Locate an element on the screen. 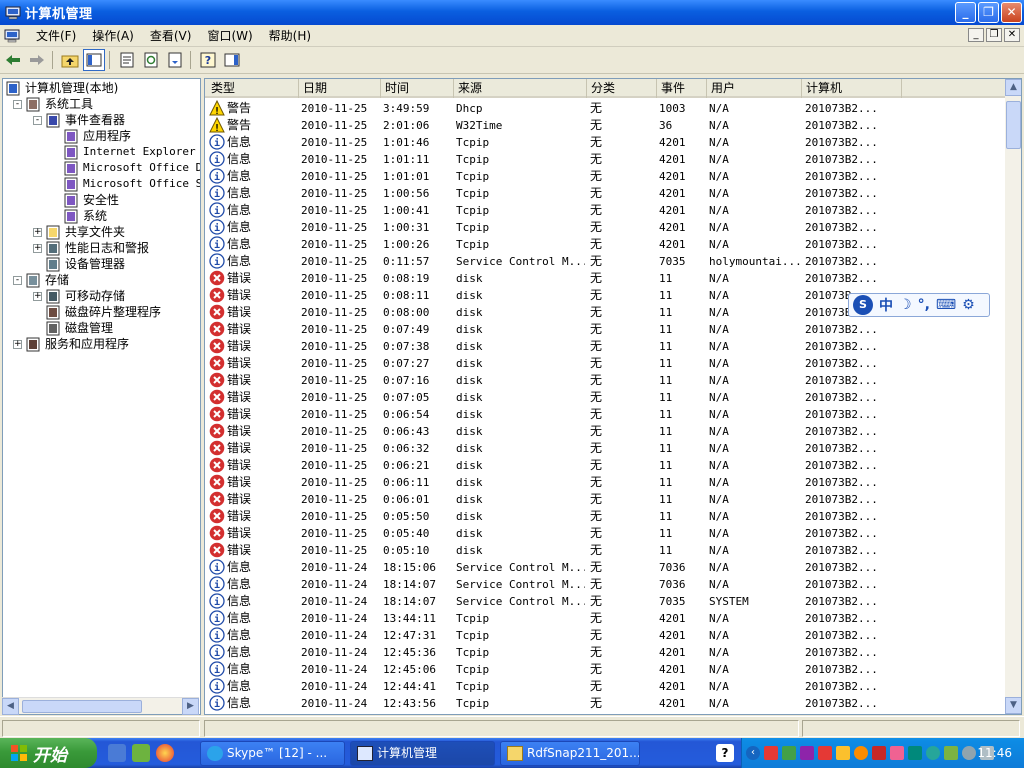 The height and width of the screenshot is (768, 1024). tree-node: + 可移动存储 is located at coordinates (101, 296).